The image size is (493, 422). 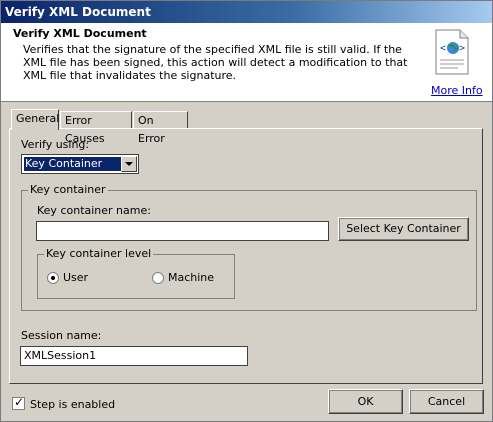 I want to click on step-enabled-label: Step is enabled, so click(x=72, y=404).